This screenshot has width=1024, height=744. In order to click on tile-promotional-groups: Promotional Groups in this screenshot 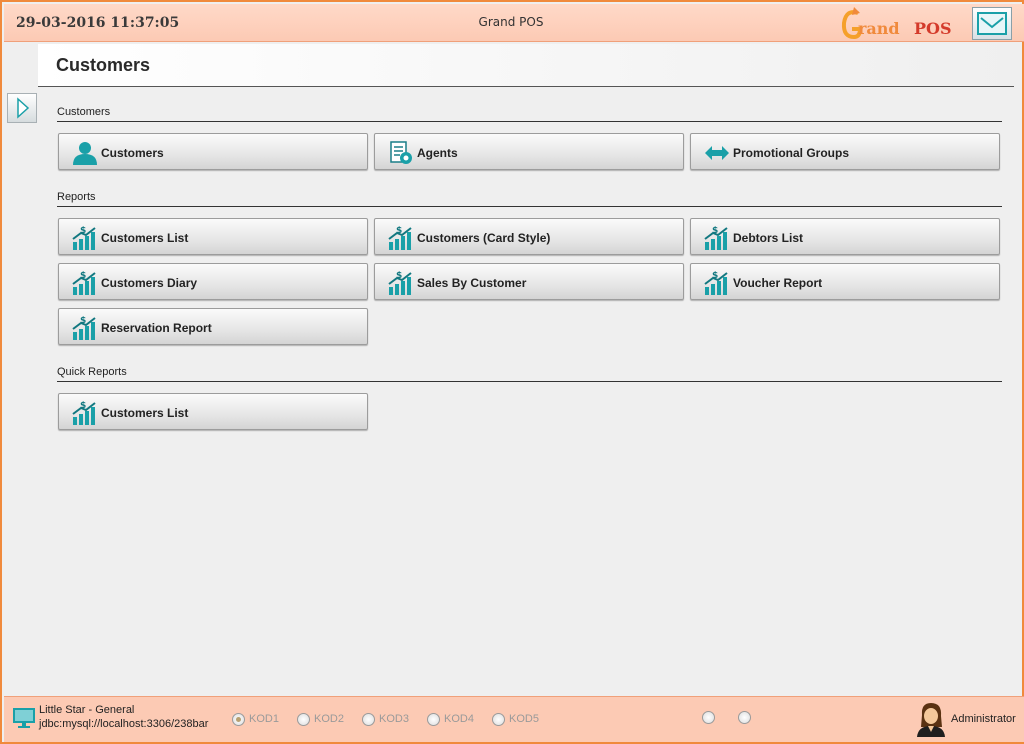, I will do `click(845, 151)`.